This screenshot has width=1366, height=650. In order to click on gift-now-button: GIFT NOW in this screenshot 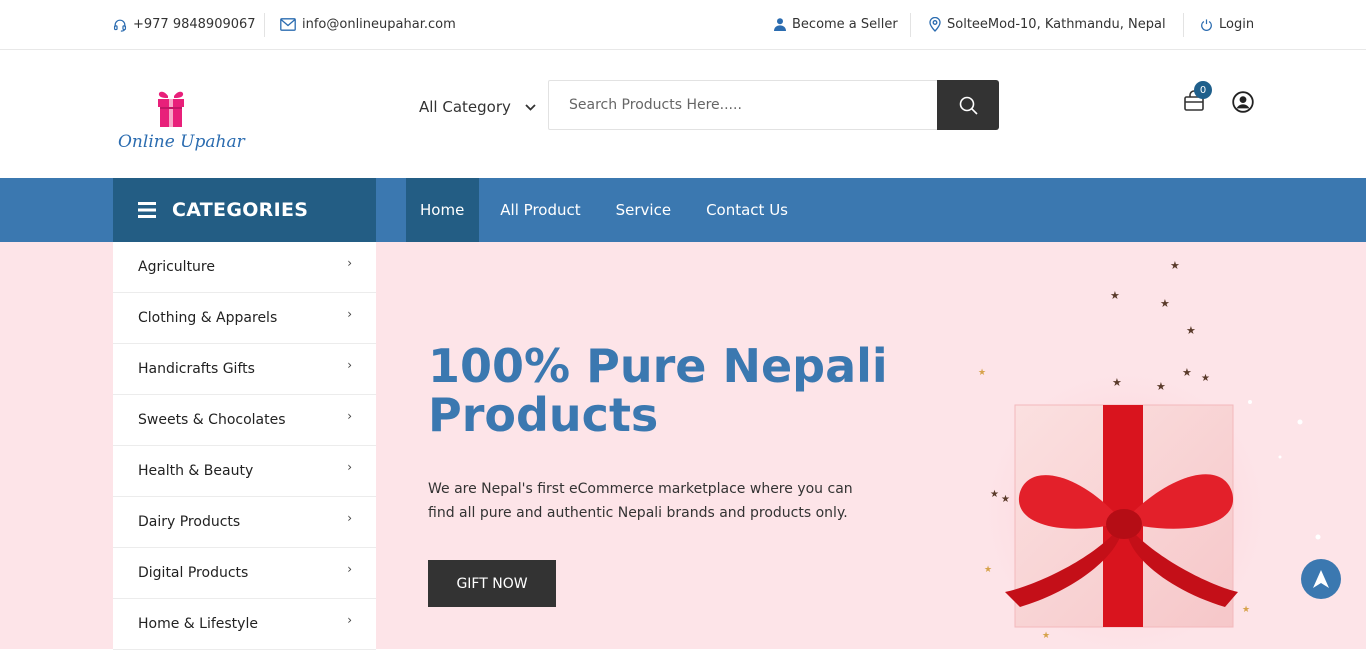, I will do `click(492, 583)`.